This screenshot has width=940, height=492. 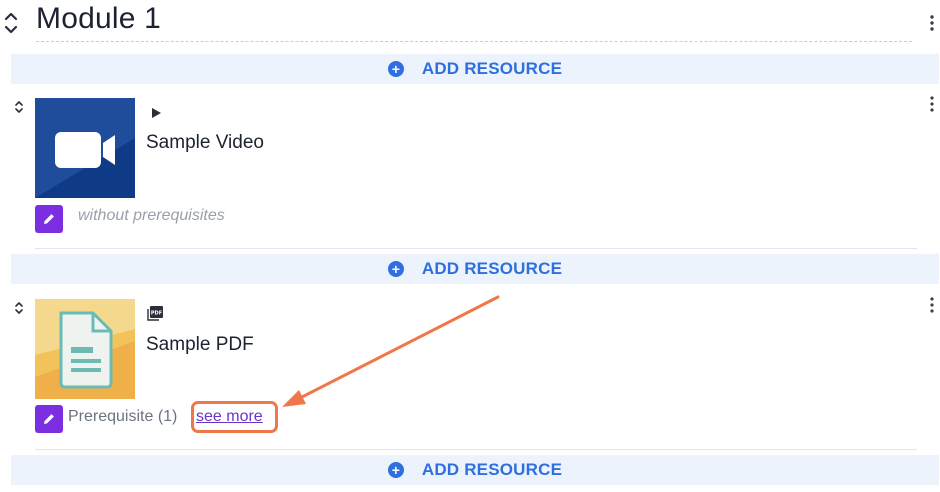 I want to click on pdf-thumbnail, so click(x=85, y=349).